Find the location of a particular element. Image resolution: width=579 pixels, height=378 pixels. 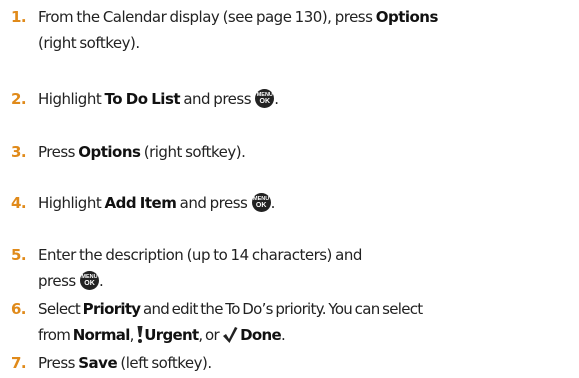

step-text: Highlight Add Item and press MENU OK. is located at coordinates (156, 202).